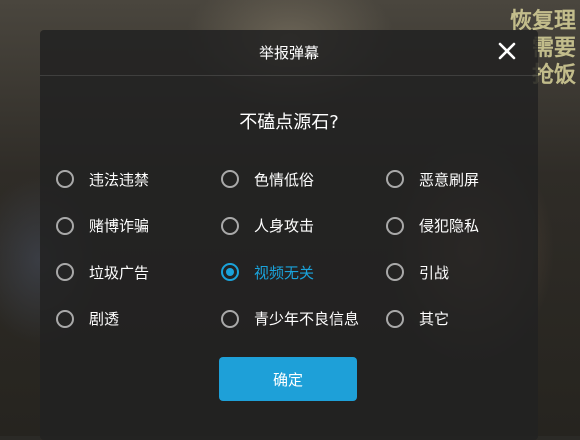  I want to click on report-reason-option: 侵犯隐私, so click(461, 226).